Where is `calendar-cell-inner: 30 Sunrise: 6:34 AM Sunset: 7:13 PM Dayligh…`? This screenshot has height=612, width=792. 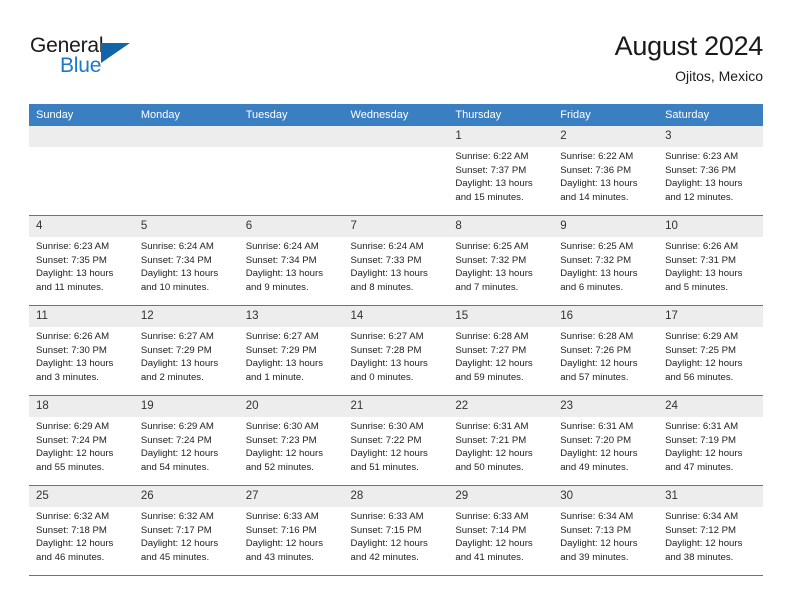
calendar-cell-inner: 30 Sunrise: 6:34 AM Sunset: 7:13 PM Dayligh… is located at coordinates (606, 530).